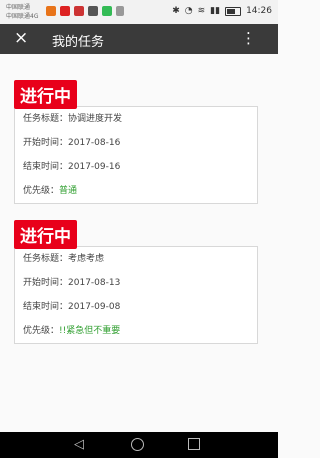  Describe the element at coordinates (136, 119) in the screenshot. I see `task-title-row: 任务标题：协调进度开发` at that location.